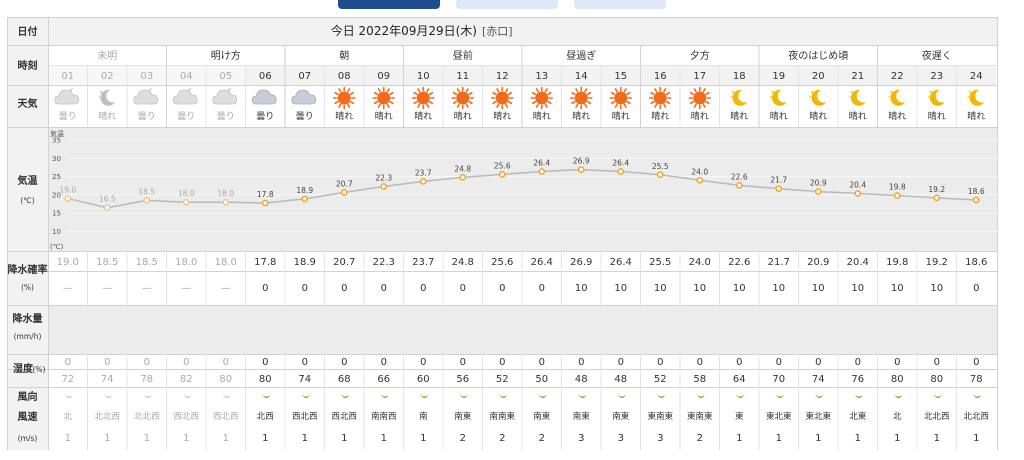  I want to click on tab-tomorrow, so click(507, 4).